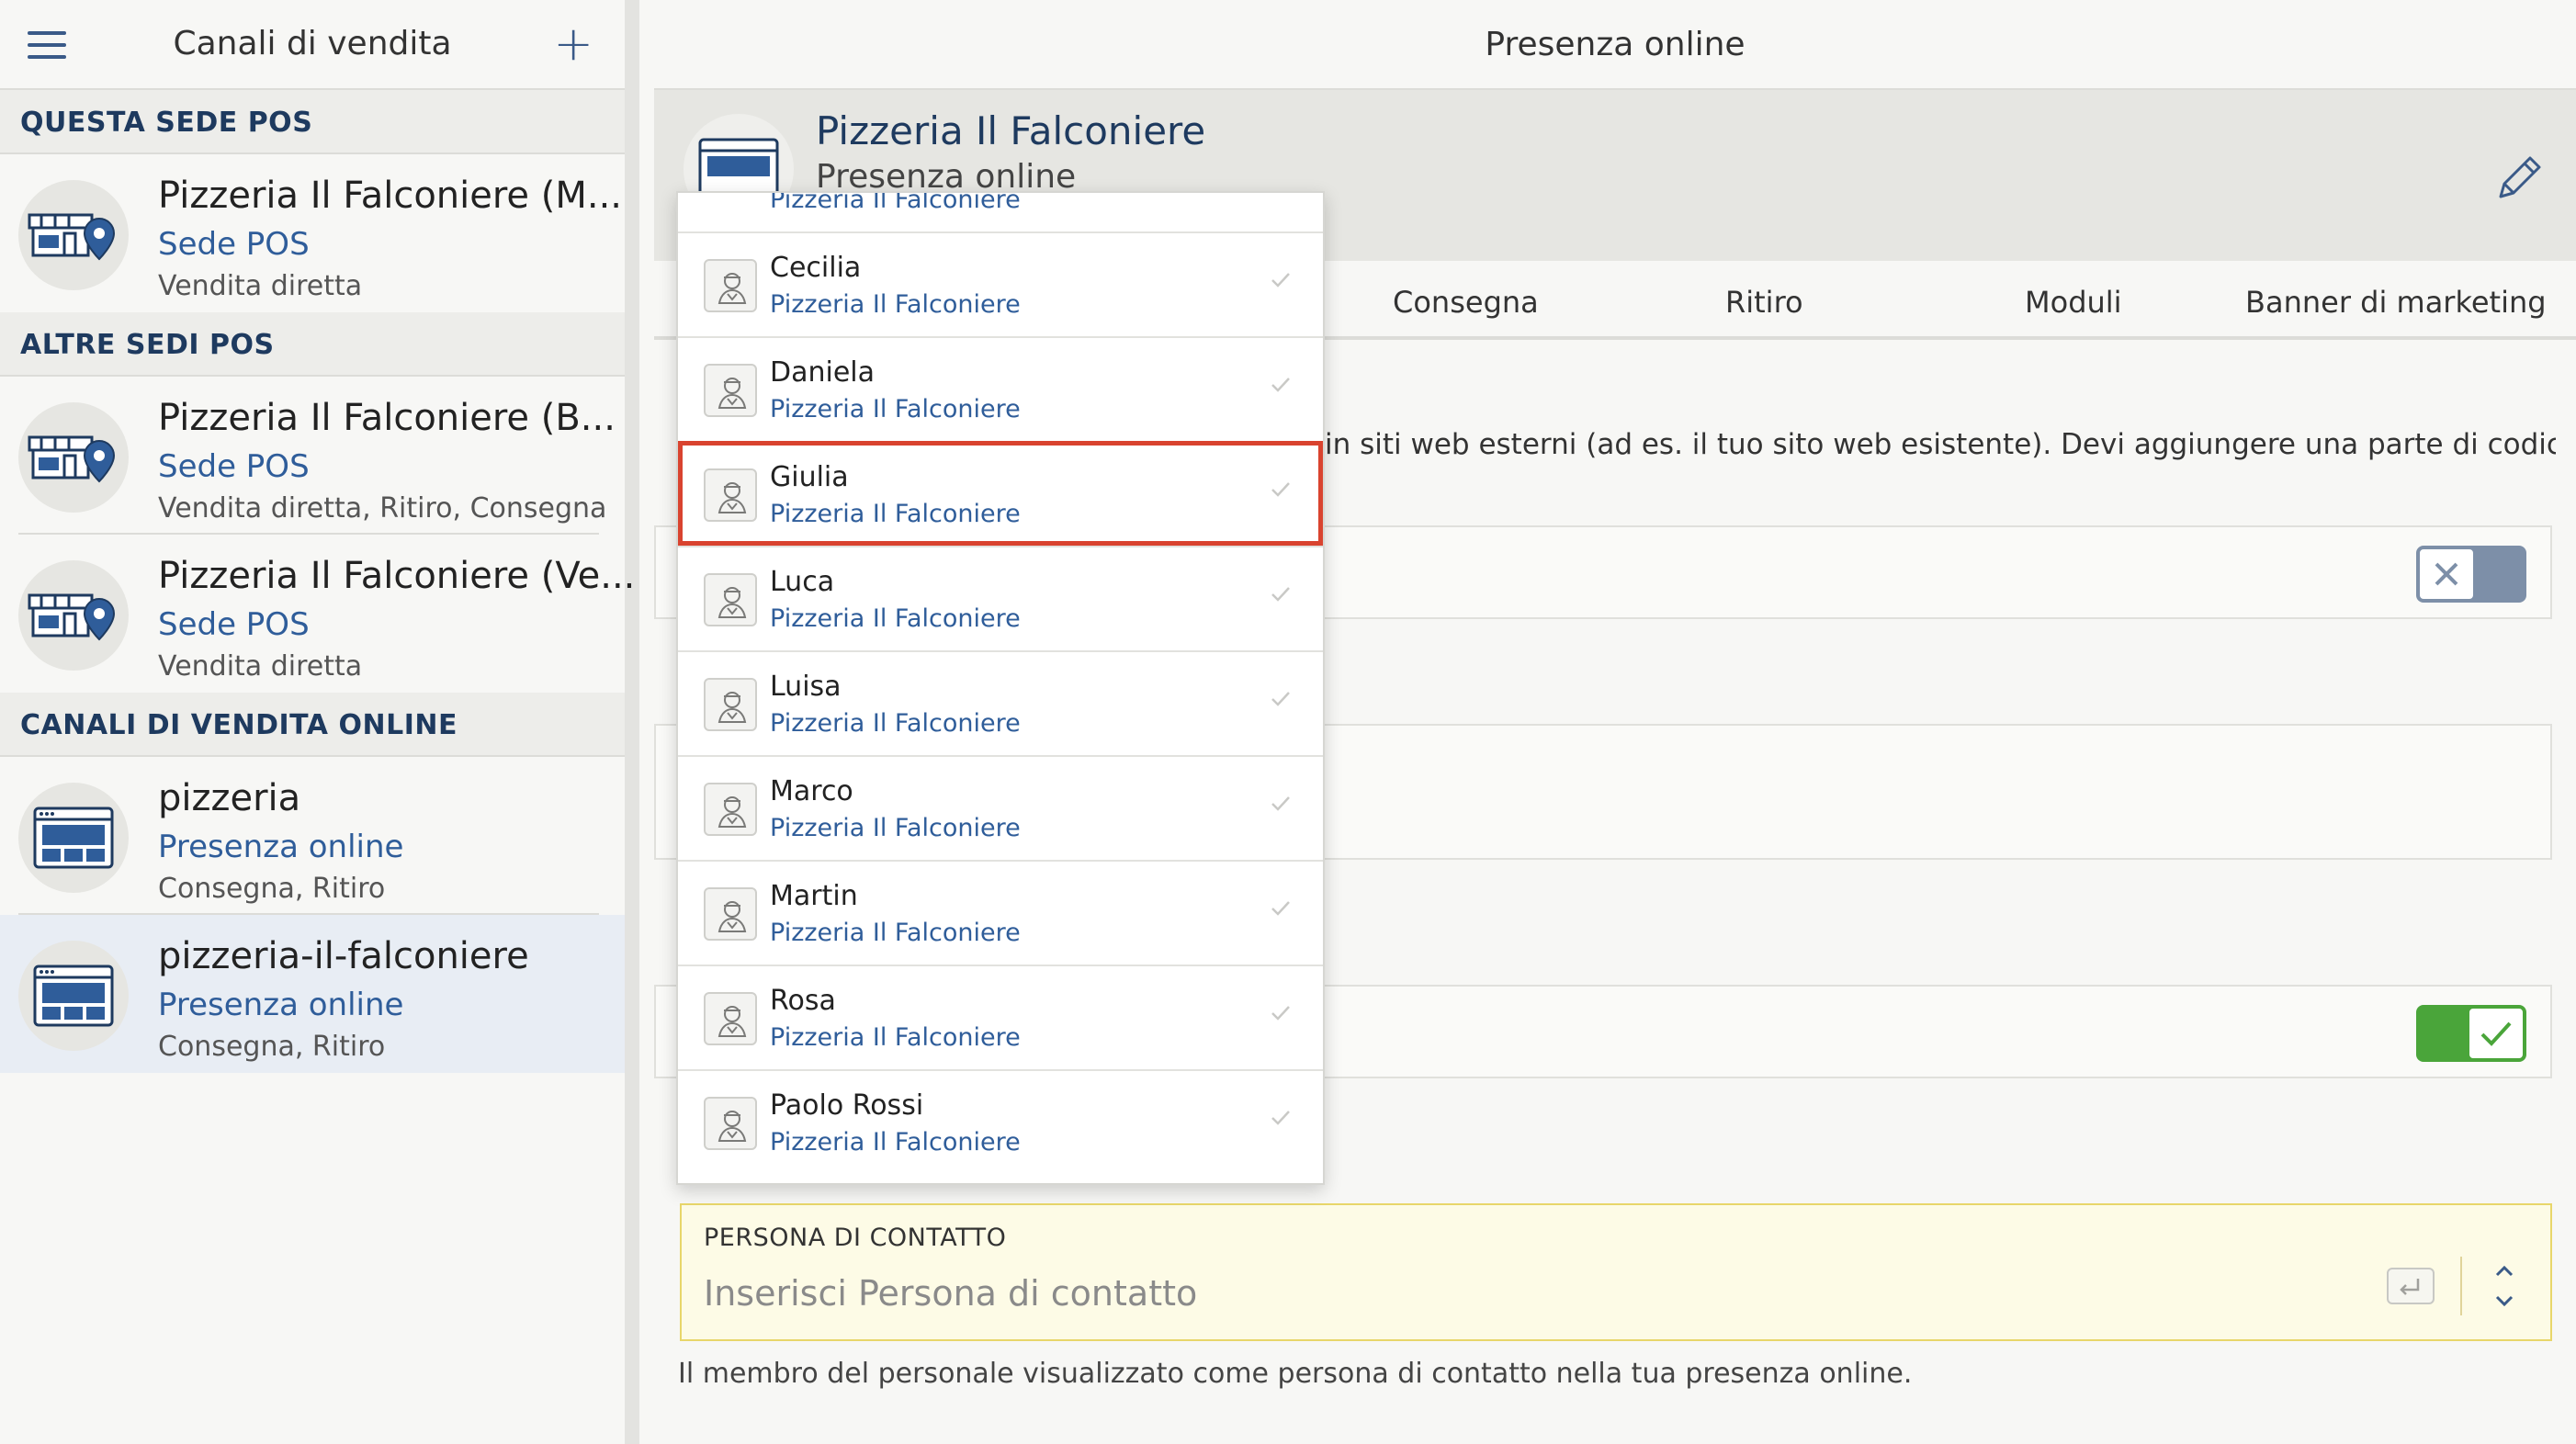 The image size is (2576, 1444). What do you see at coordinates (1000, 283) in the screenshot?
I see `dropdown-item-cecilia: Cecilia Pizzeria Il Falconiere` at bounding box center [1000, 283].